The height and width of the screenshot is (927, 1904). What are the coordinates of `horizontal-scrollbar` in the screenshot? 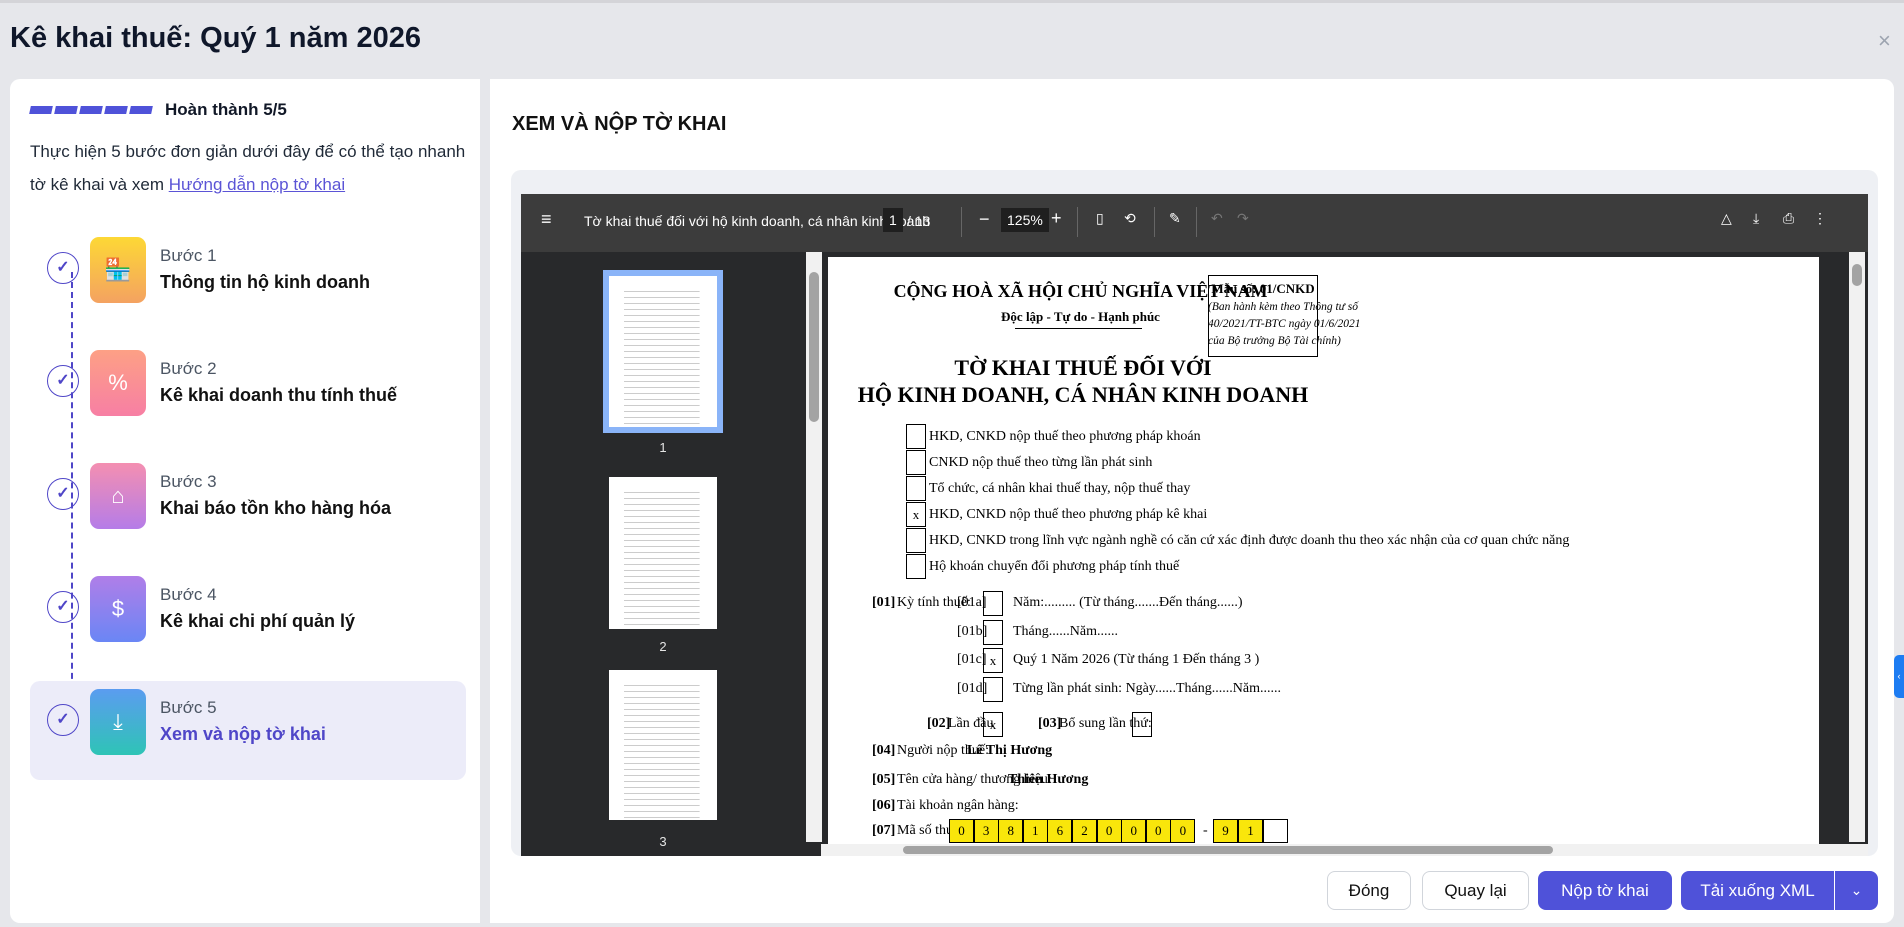 It's located at (1344, 850).